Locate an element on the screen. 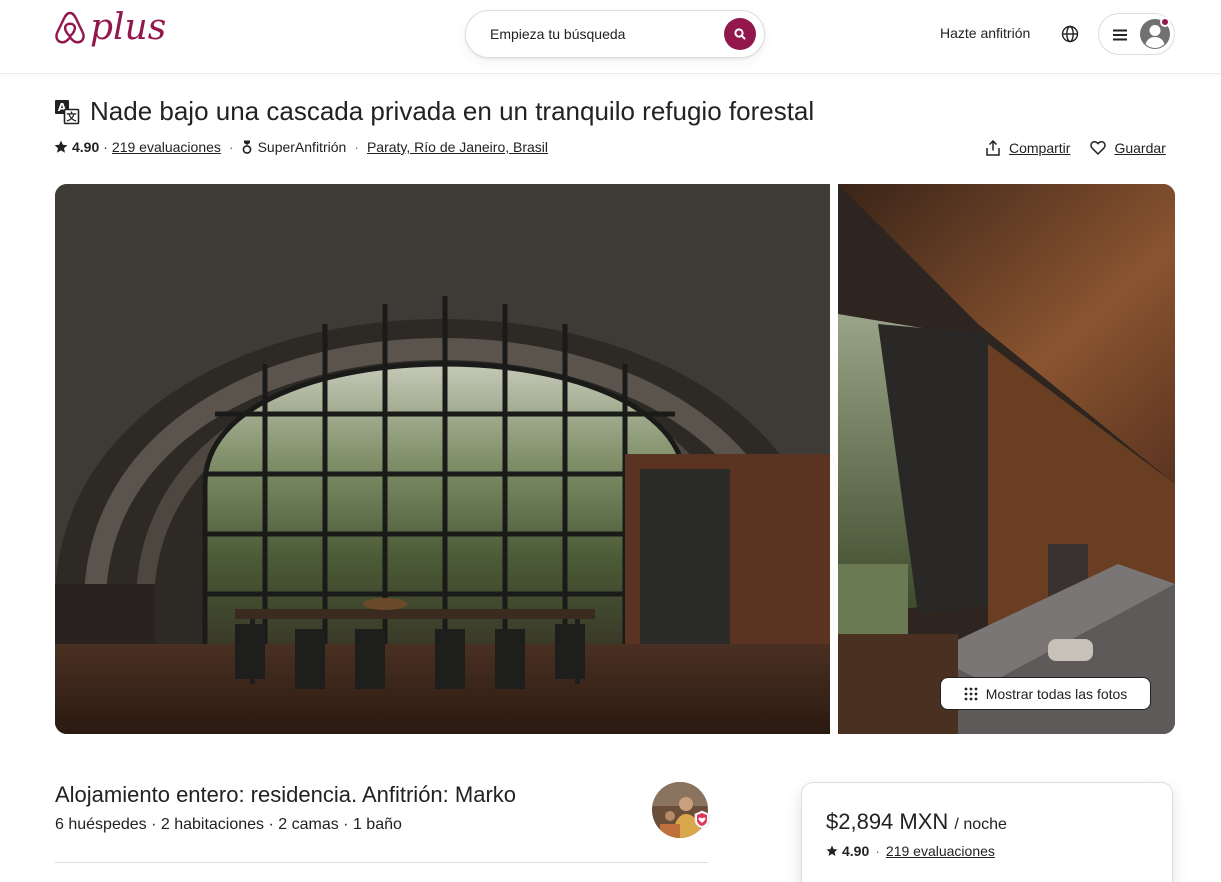  reviews-link: 219 evaluaciones is located at coordinates (166, 147).